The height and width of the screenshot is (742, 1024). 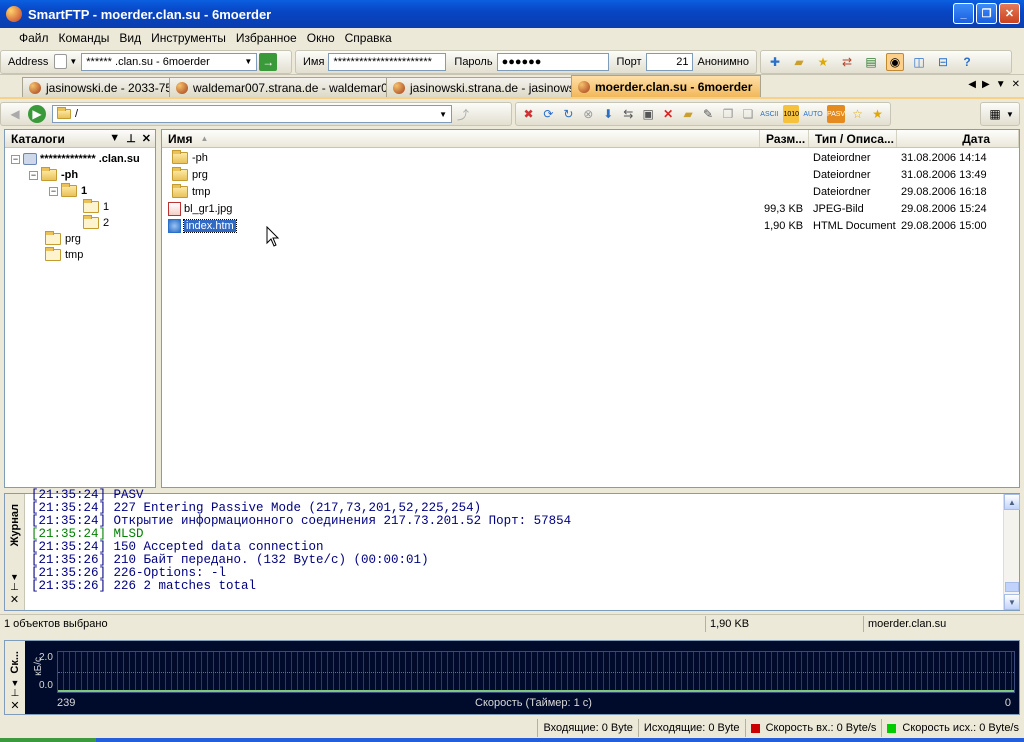 I want to click on status-selected: 1 объектов выбрано, so click(x=353, y=623).